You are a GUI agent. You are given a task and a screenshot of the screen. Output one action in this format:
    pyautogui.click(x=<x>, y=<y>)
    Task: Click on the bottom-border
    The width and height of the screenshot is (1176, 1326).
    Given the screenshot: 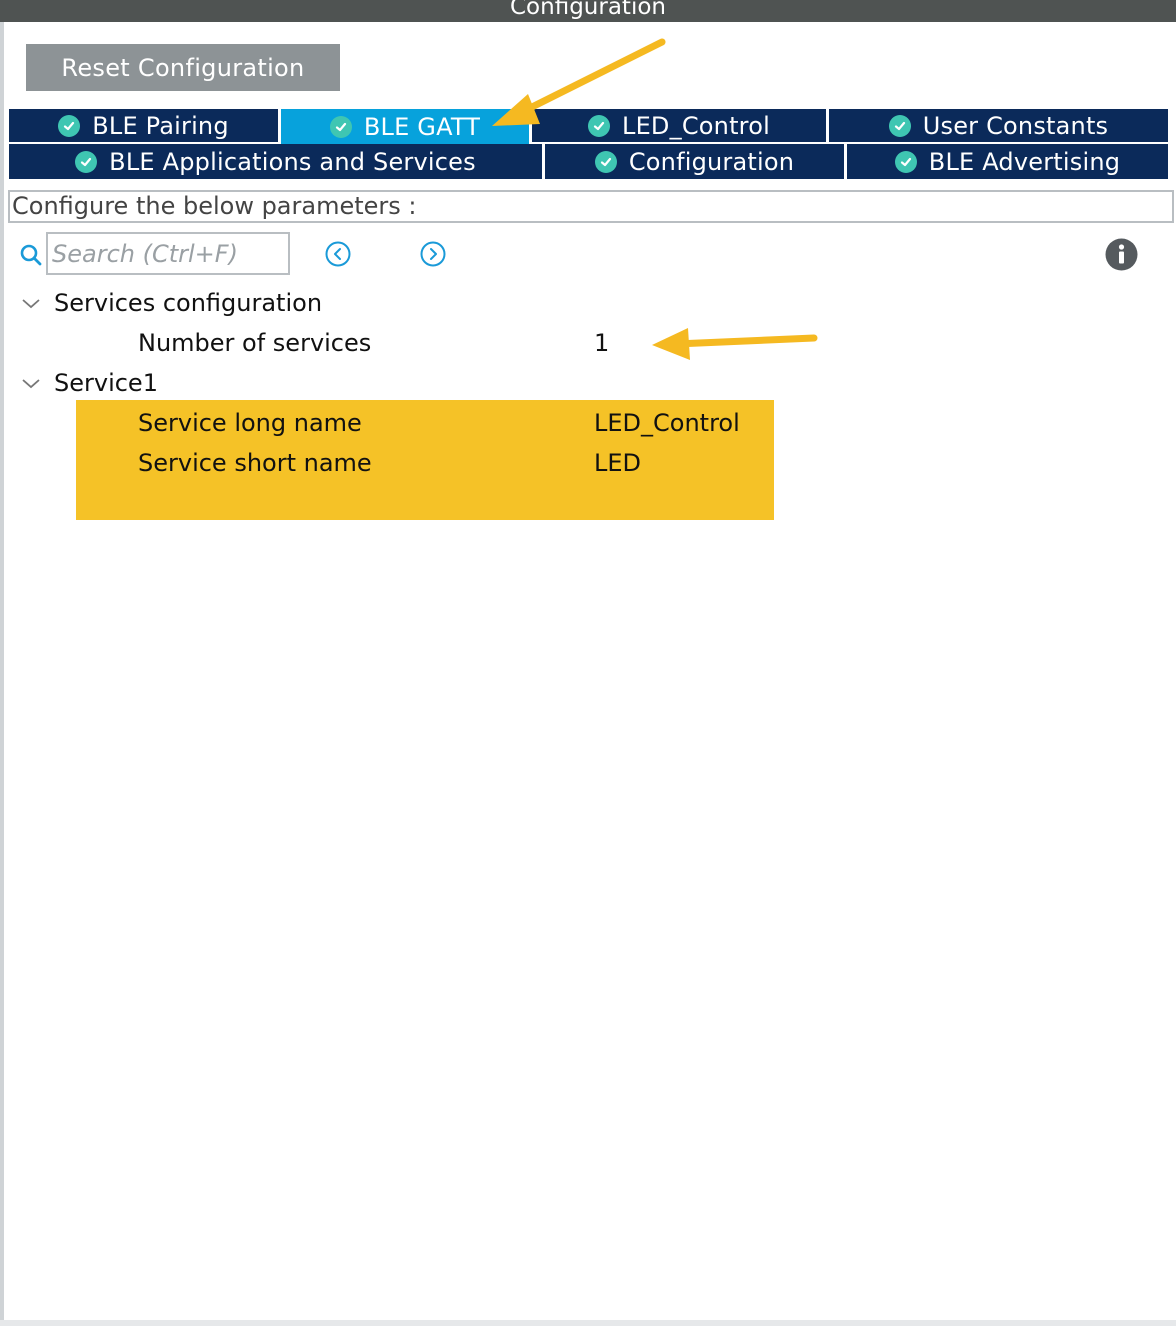 What is the action you would take?
    pyautogui.click(x=588, y=1323)
    